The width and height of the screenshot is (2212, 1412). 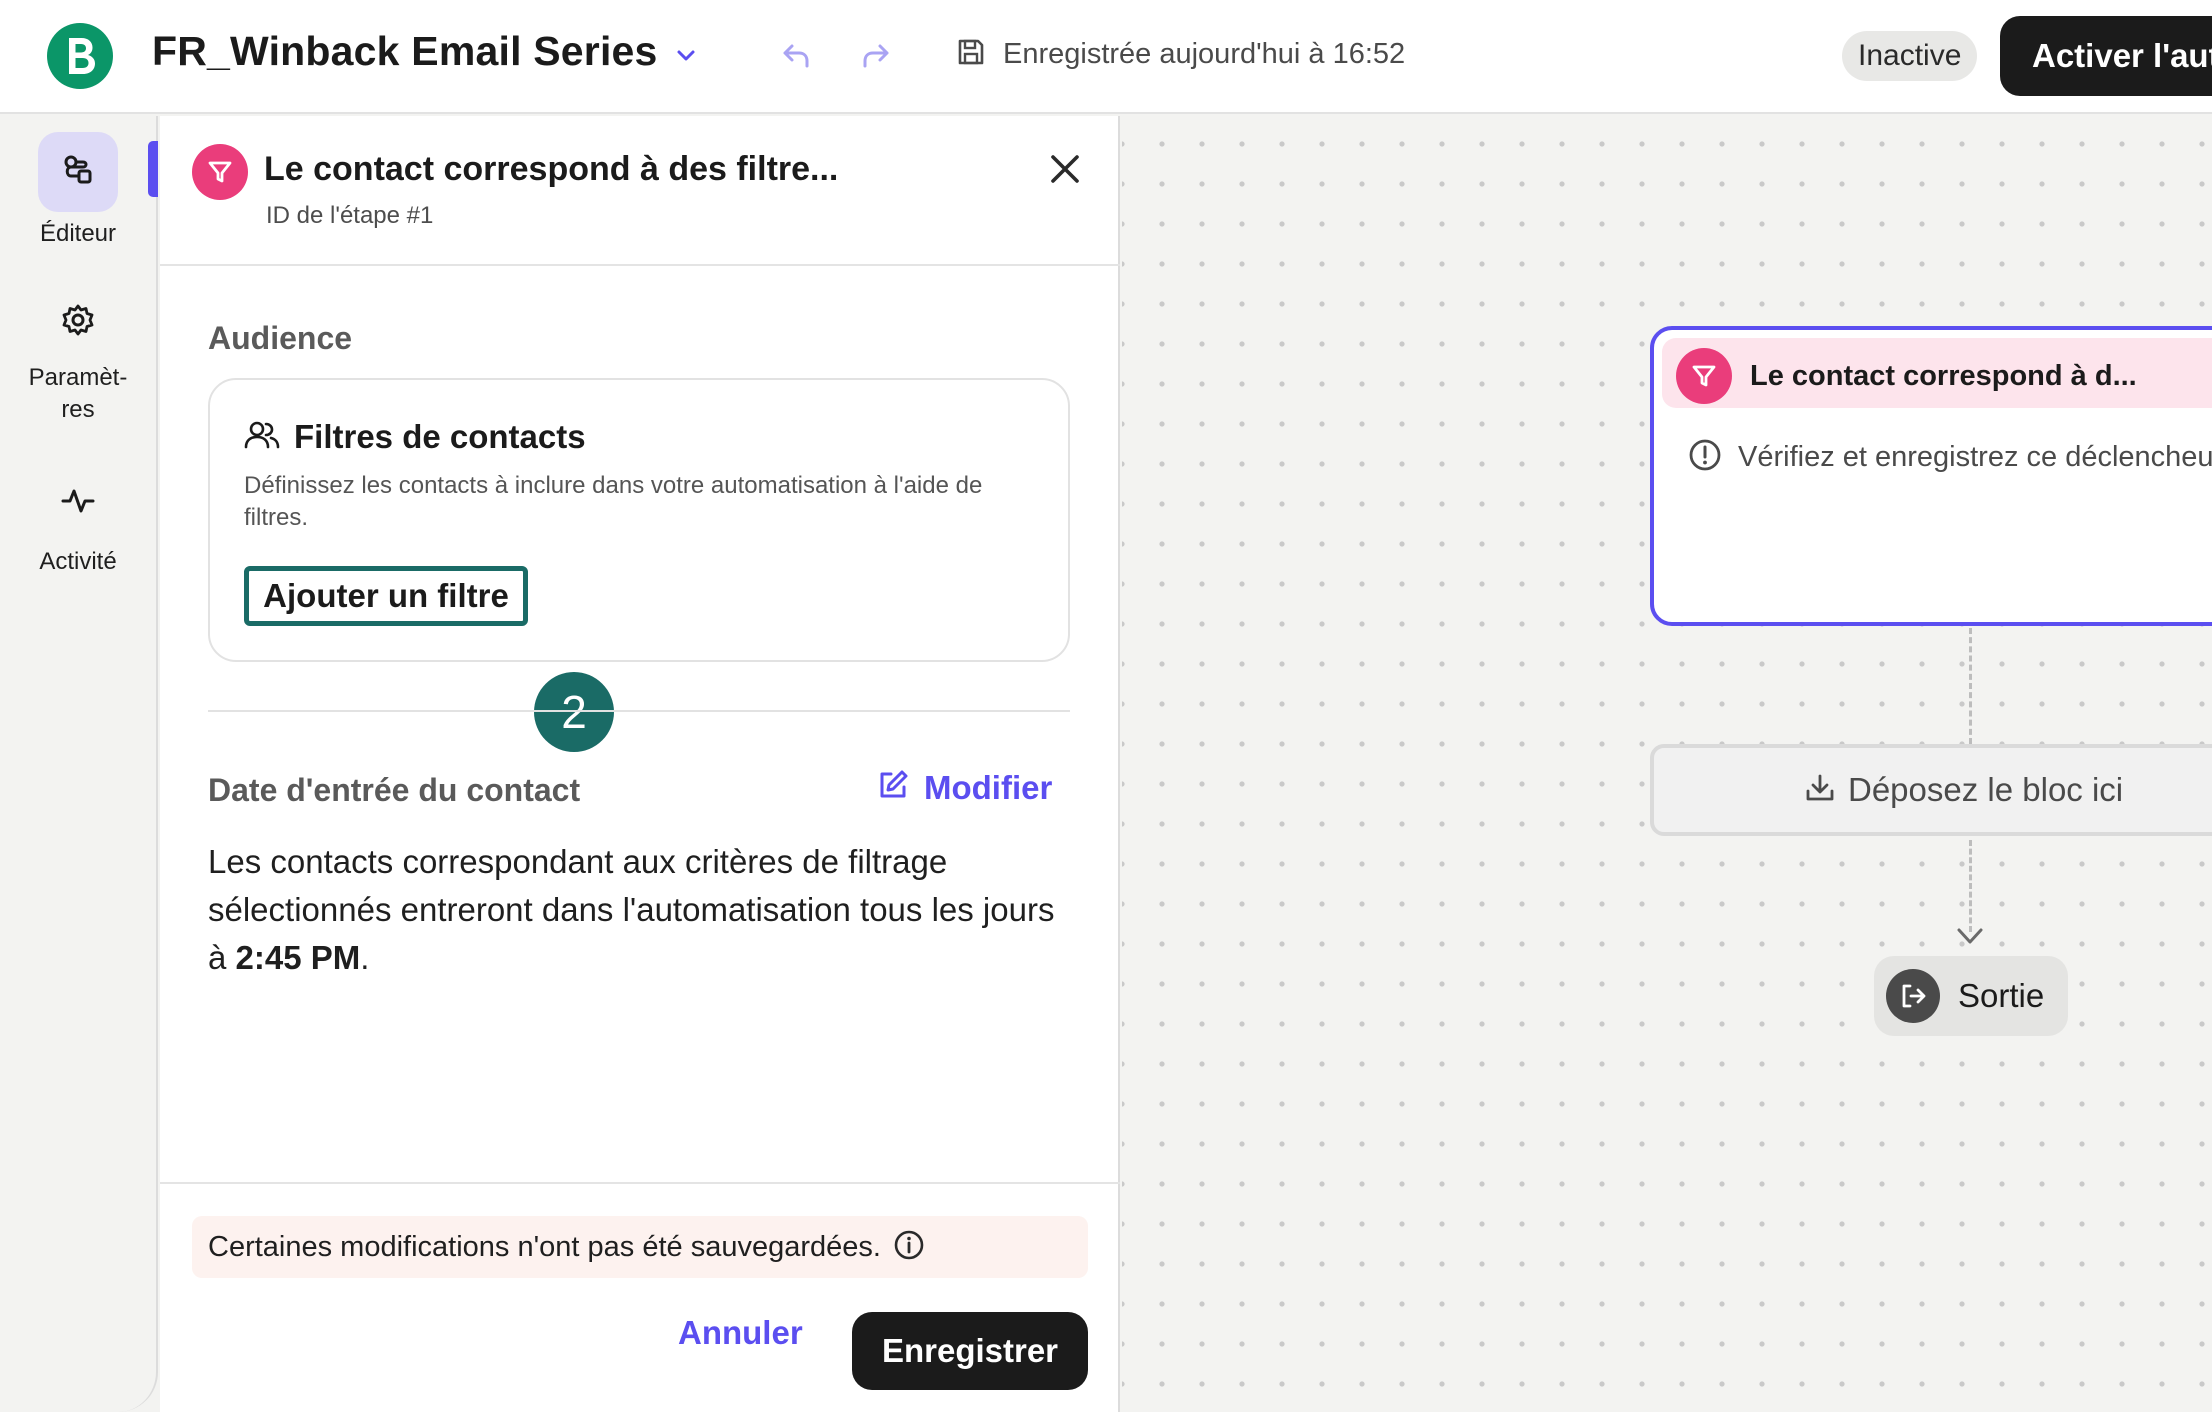 What do you see at coordinates (1910, 56) in the screenshot?
I see `status-badge: Inactive` at bounding box center [1910, 56].